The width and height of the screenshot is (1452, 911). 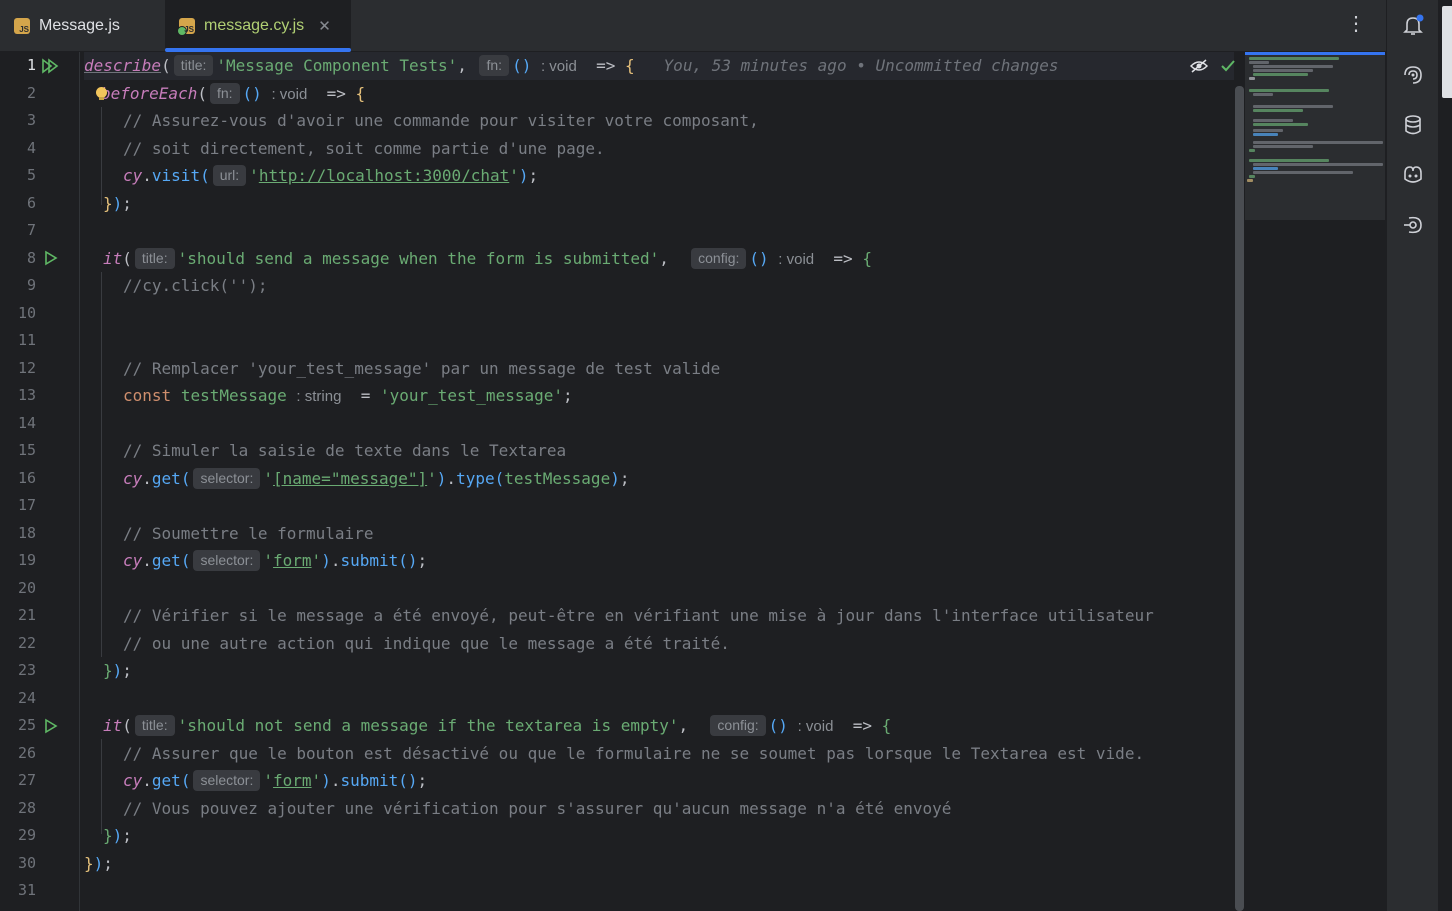 I want to click on code-line-2: beforeEach(fn:() : void => {, so click(x=230, y=94).